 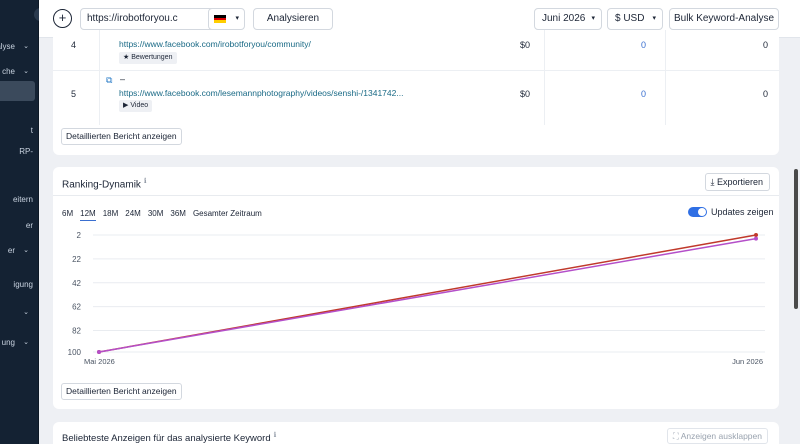 I want to click on result-tag: ★ Bewertungen, so click(x=148, y=58).